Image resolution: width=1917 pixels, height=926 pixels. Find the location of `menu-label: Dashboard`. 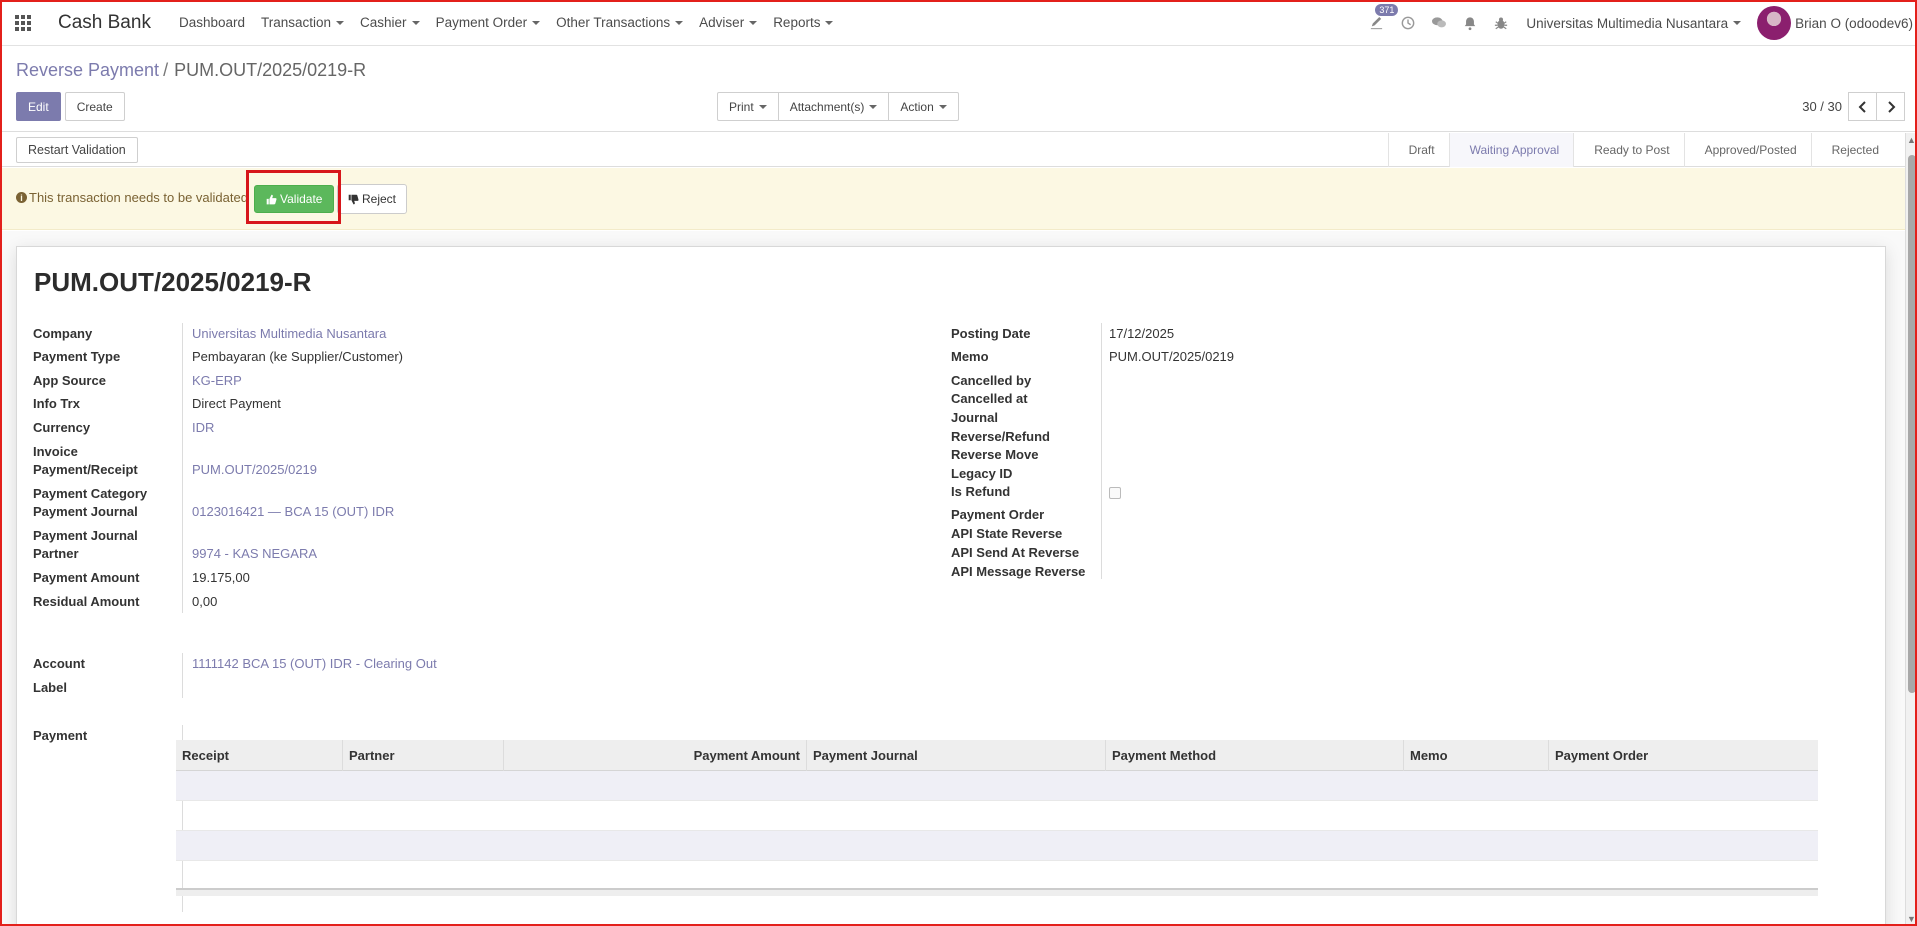

menu-label: Dashboard is located at coordinates (211, 22).